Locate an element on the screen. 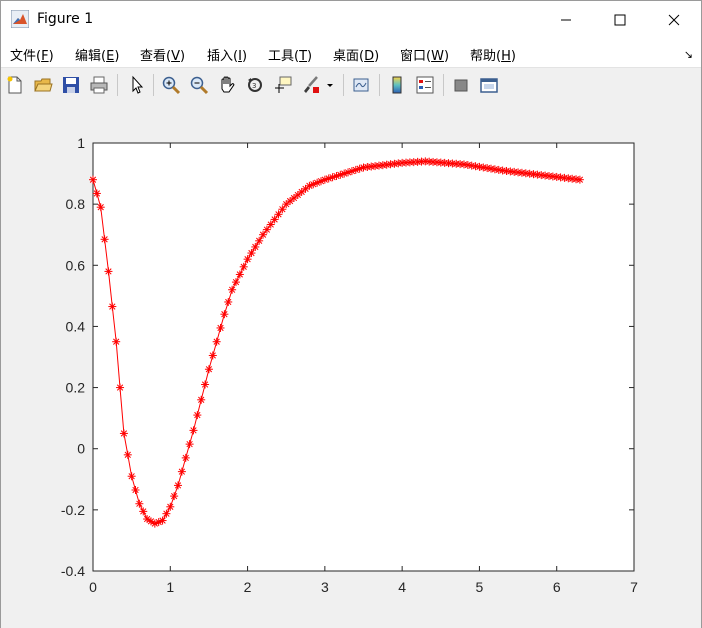 Image resolution: width=702 pixels, height=628 pixels. zoom-out-button is located at coordinates (199, 85).